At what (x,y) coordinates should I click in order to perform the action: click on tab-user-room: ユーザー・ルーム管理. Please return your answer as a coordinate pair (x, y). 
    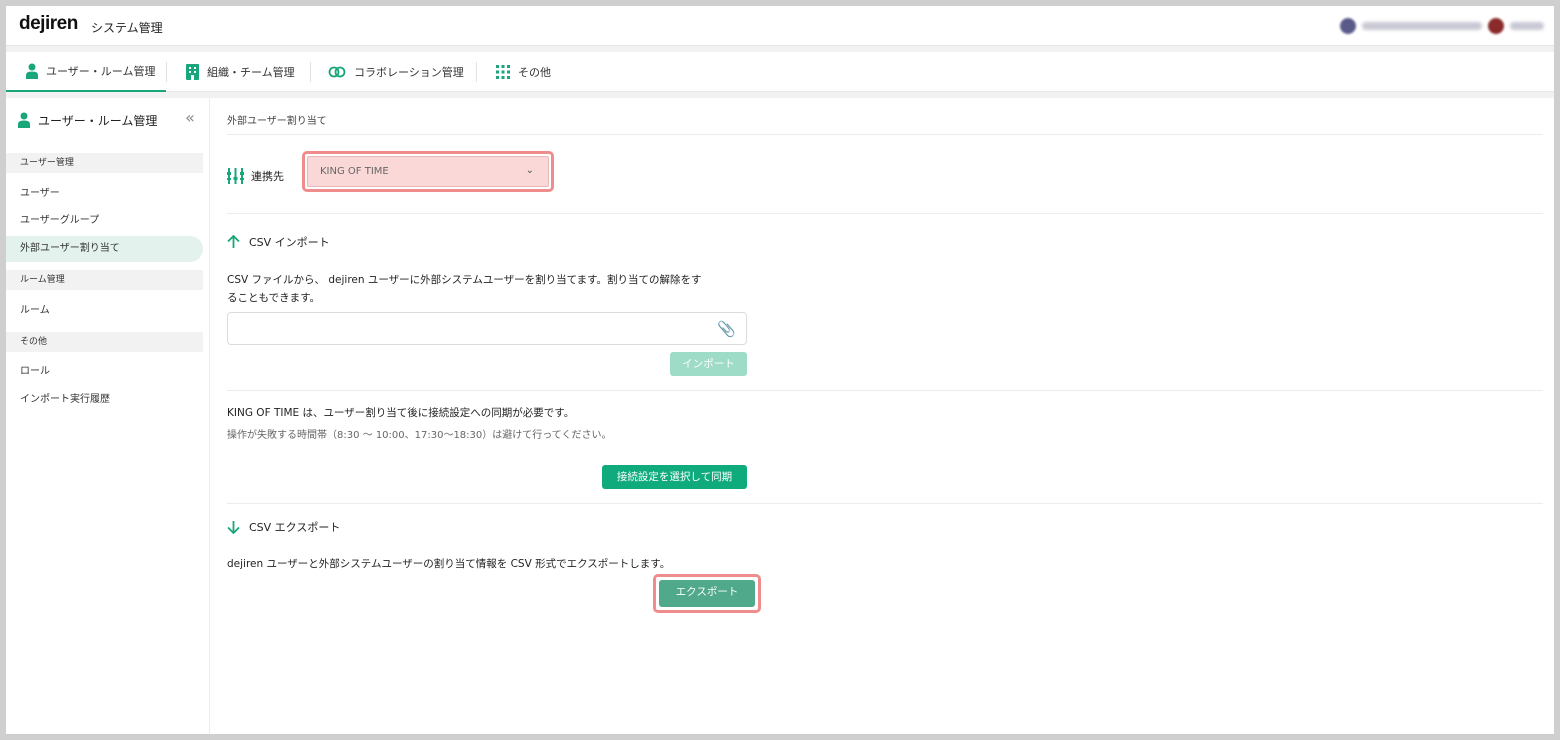
    Looking at the image, I should click on (86, 72).